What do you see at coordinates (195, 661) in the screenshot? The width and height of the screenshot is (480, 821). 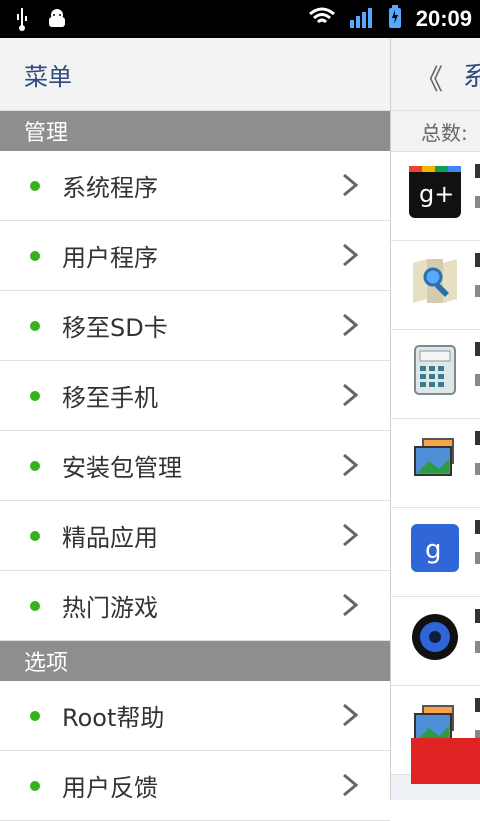 I see `section-header-options: 选项` at bounding box center [195, 661].